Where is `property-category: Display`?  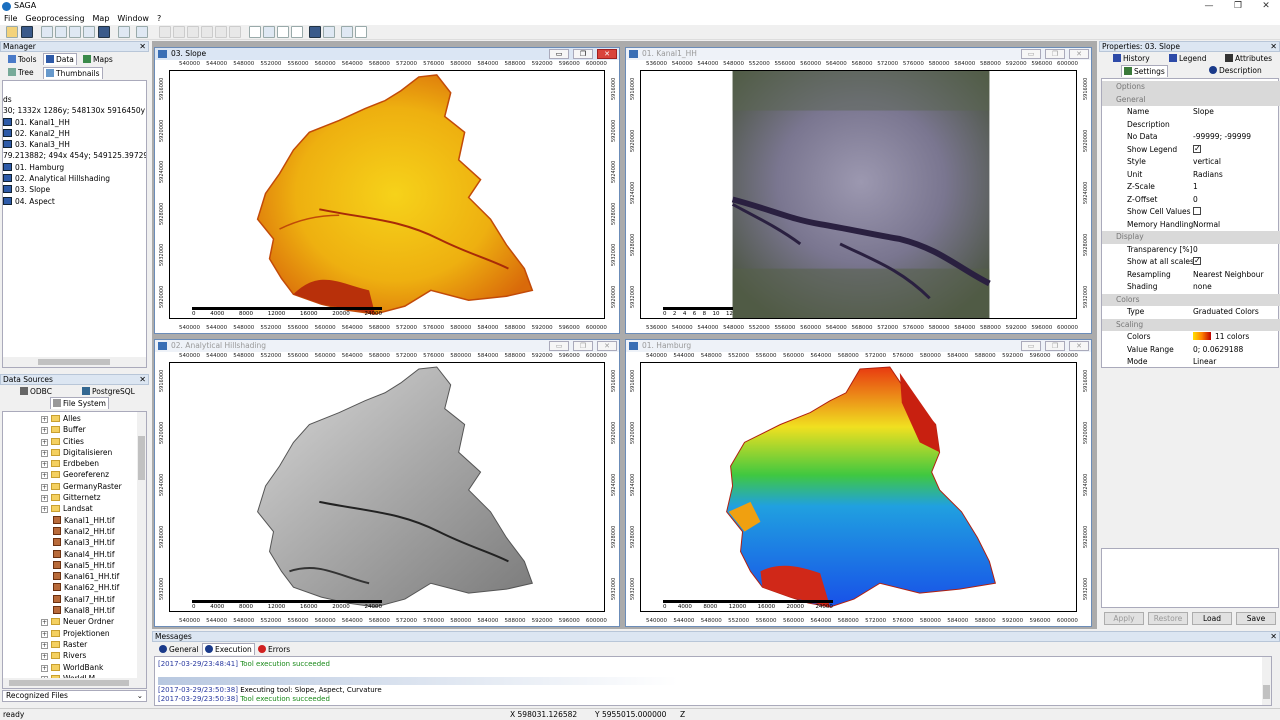 property-category: Display is located at coordinates (1191, 237).